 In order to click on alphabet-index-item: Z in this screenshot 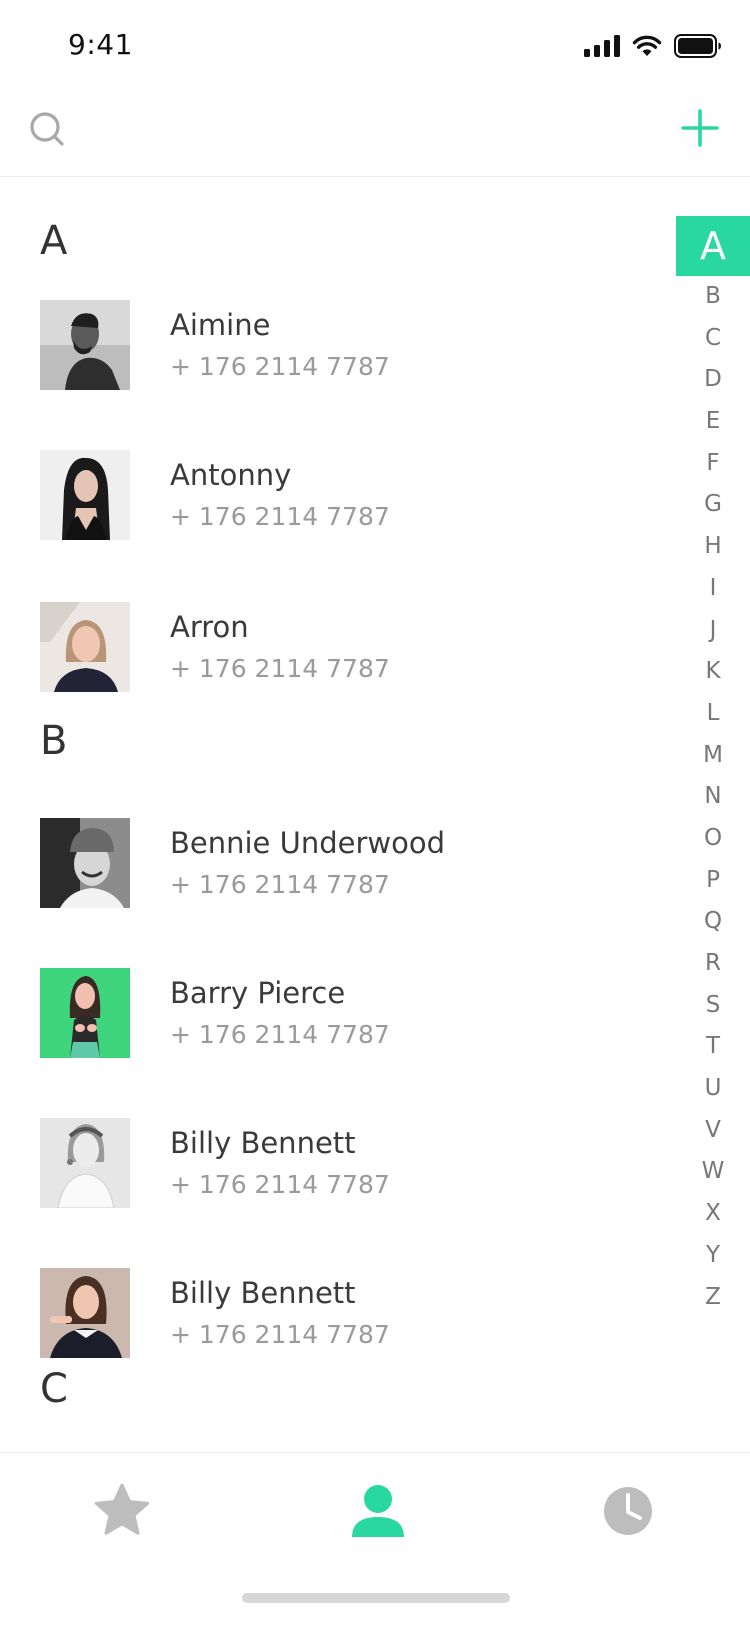, I will do `click(713, 1298)`.